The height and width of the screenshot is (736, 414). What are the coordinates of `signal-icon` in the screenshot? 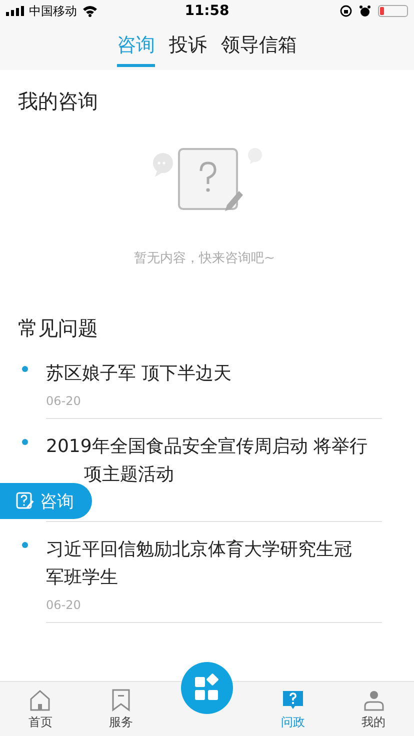 It's located at (15, 11).